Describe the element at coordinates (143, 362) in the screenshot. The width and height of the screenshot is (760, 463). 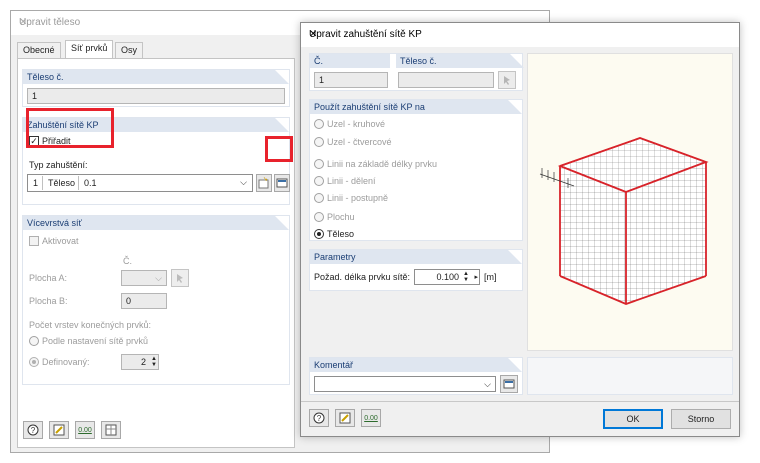
I see `defined-value: 2` at that location.